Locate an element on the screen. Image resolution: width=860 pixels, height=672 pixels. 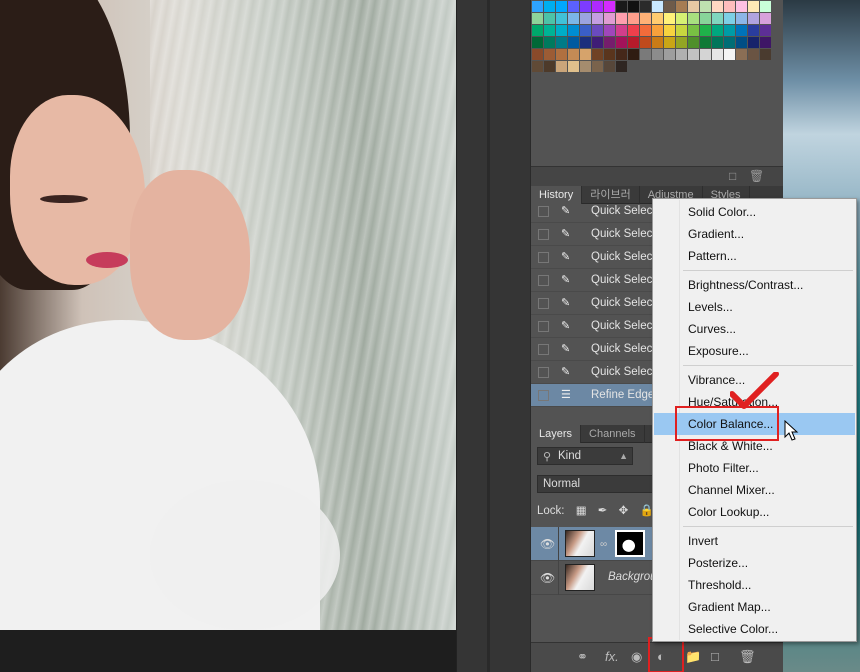
mask-link-icon: ∞ is located at coordinates (603, 544).